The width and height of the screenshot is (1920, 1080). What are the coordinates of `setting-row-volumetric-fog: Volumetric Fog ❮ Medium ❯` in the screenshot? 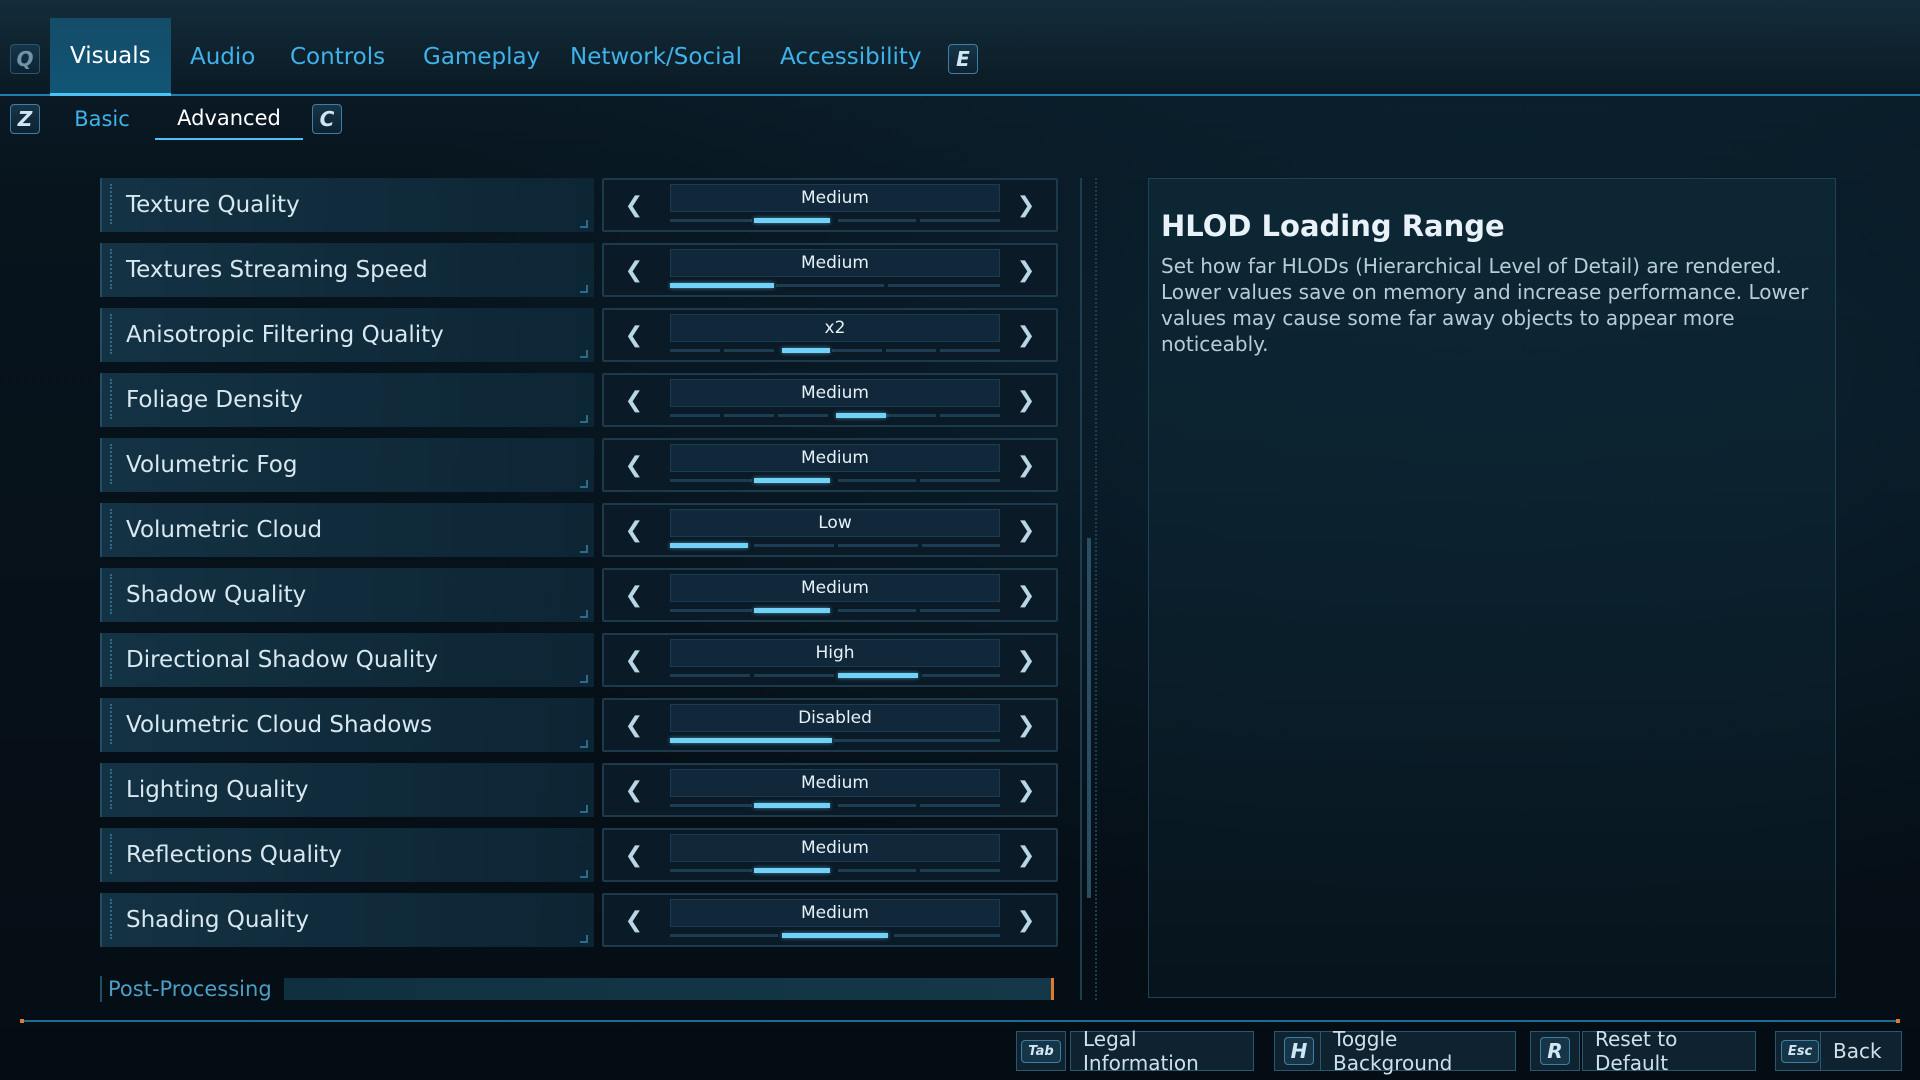 It's located at (580, 466).